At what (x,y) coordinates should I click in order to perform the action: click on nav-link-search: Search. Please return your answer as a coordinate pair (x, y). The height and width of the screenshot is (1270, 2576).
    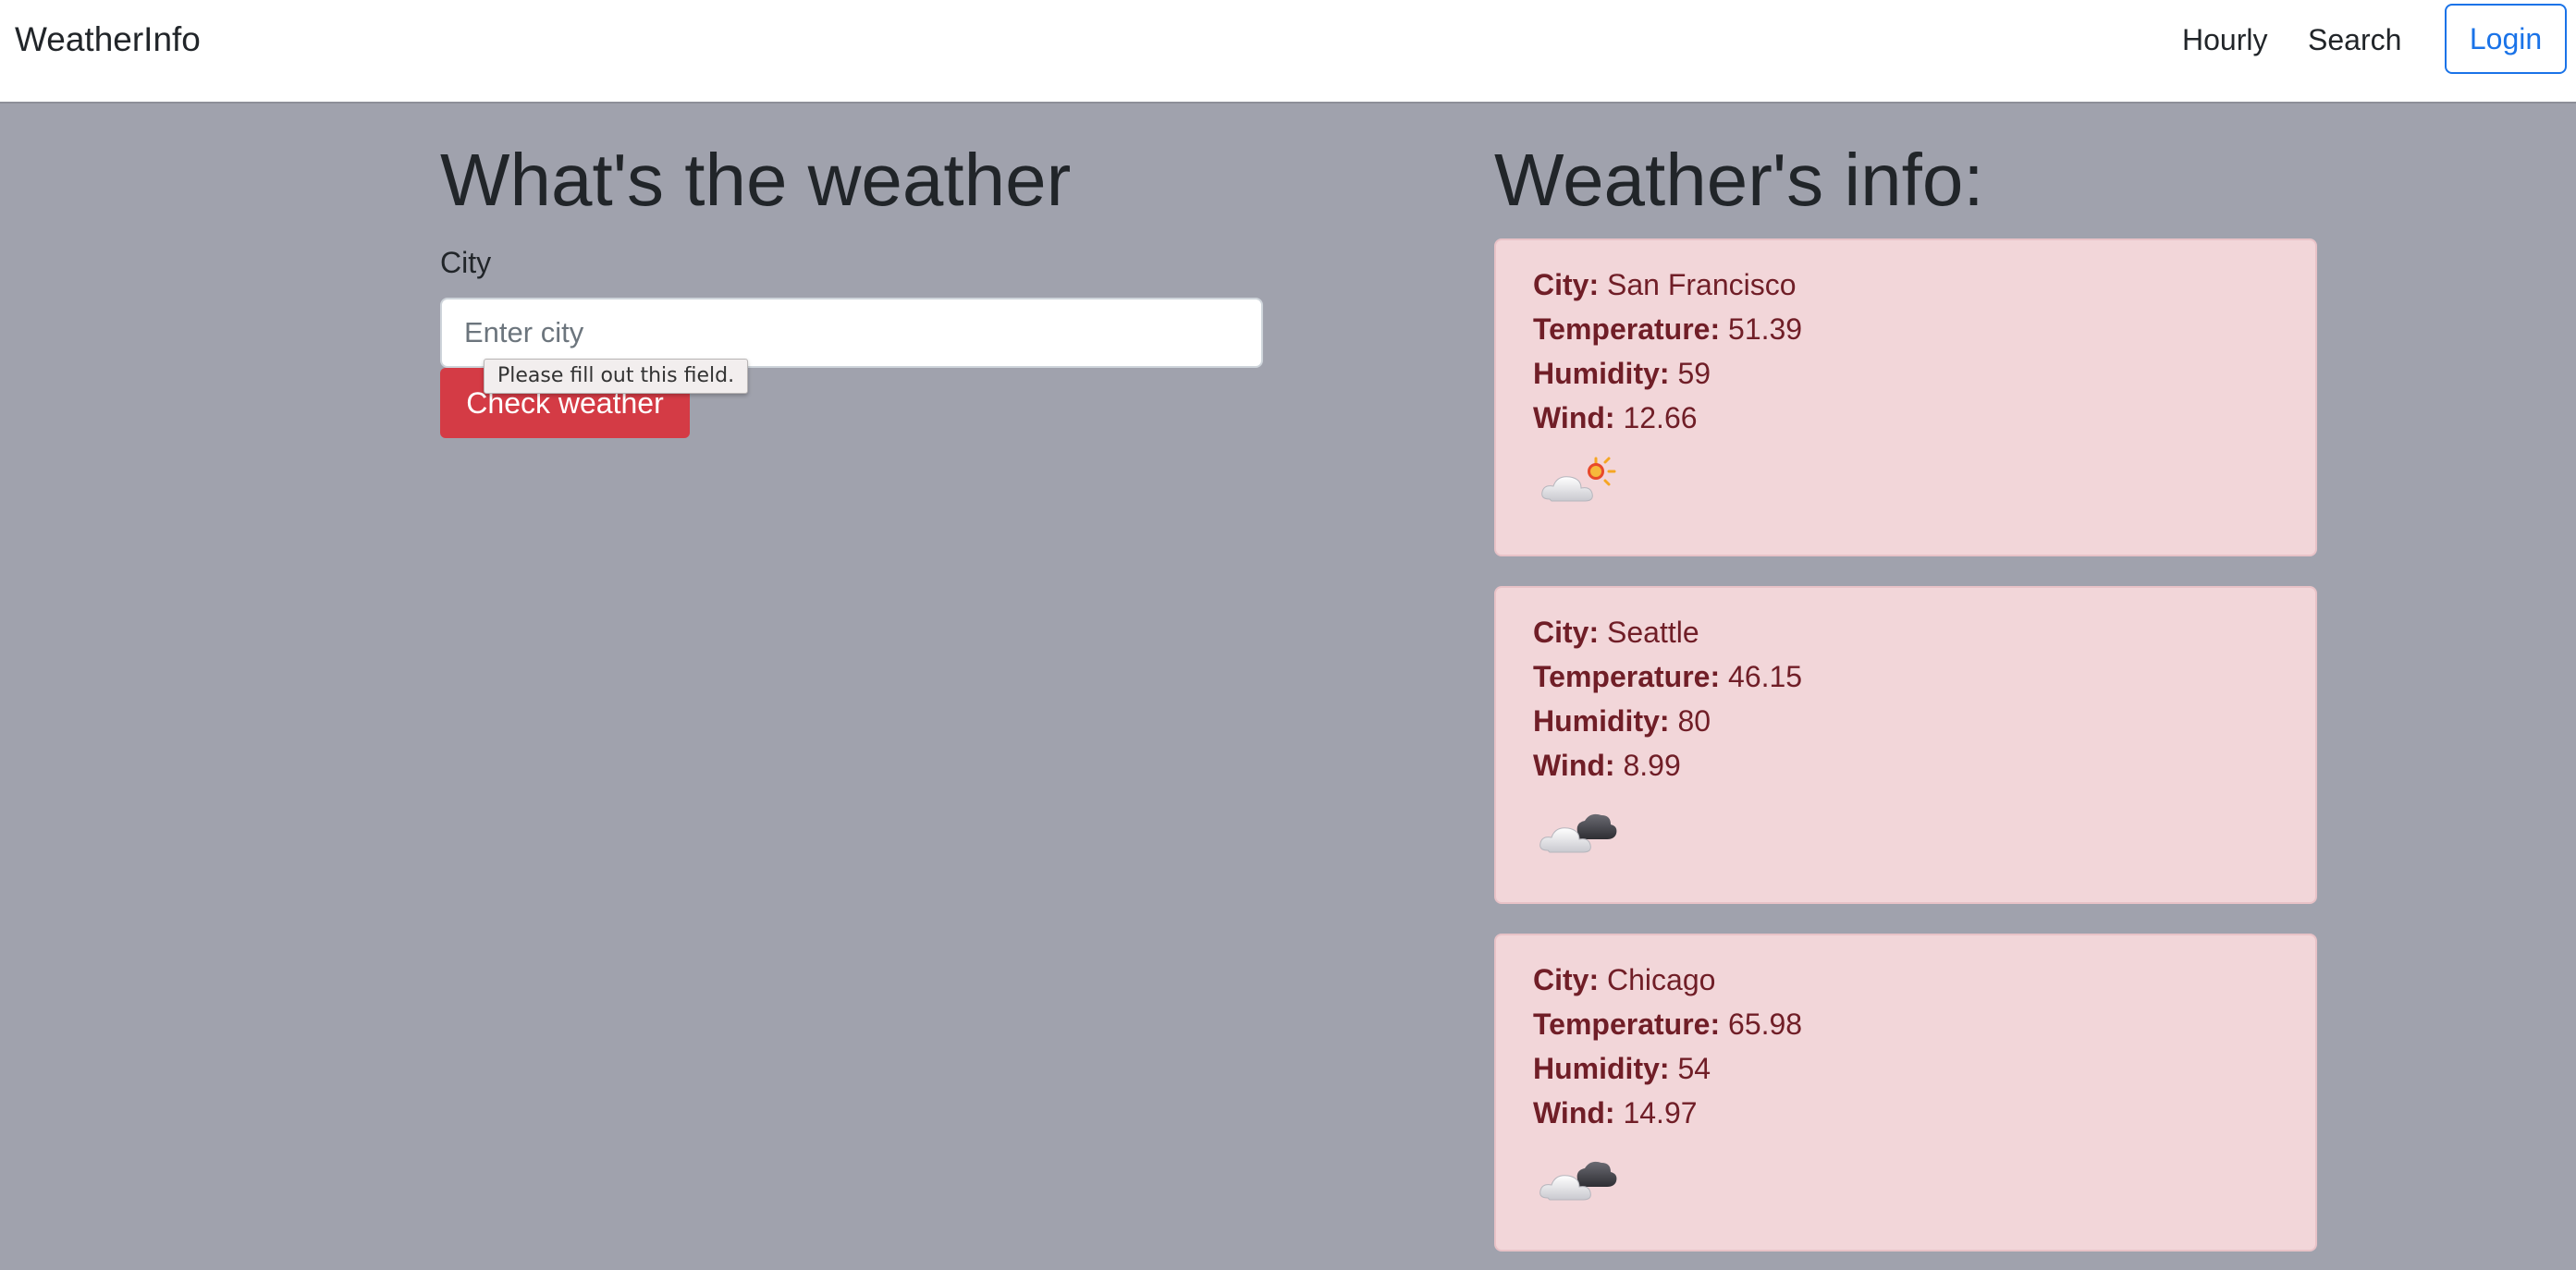
    Looking at the image, I should click on (2355, 39).